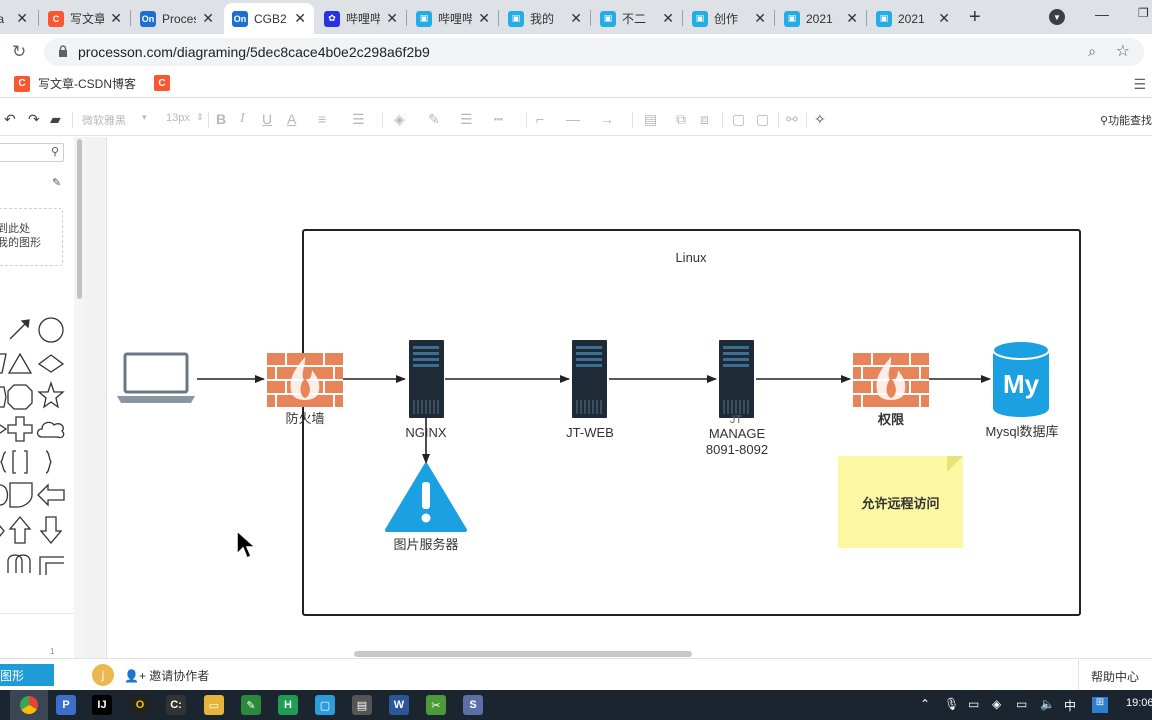 This screenshot has width=1152, height=720. What do you see at coordinates (103, 675) in the screenshot?
I see `avatar: j` at bounding box center [103, 675].